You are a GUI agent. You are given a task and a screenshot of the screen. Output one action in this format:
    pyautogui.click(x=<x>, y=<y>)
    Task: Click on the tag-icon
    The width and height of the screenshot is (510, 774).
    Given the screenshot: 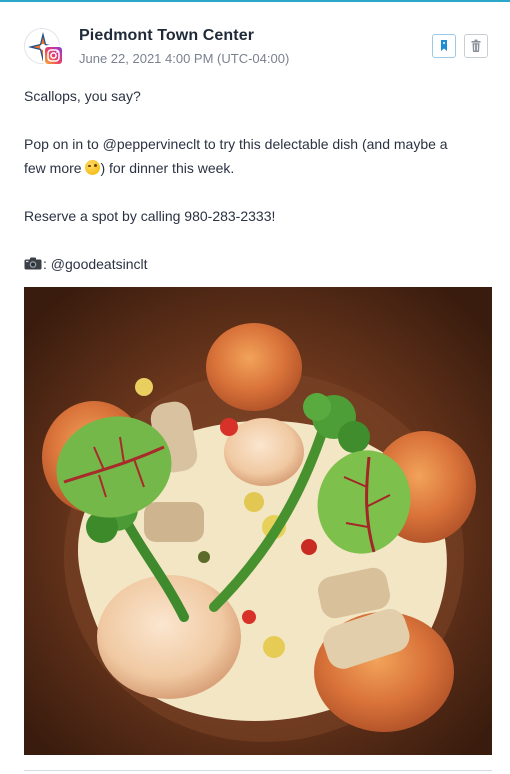 What is the action you would take?
    pyautogui.click(x=444, y=45)
    